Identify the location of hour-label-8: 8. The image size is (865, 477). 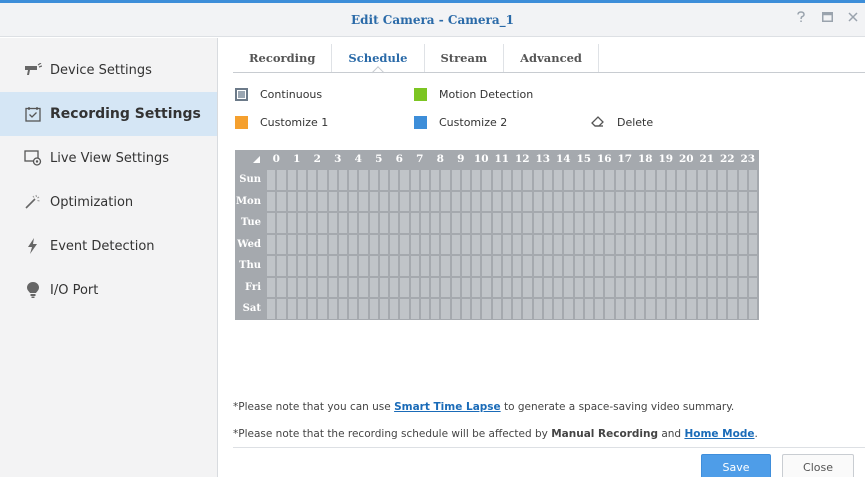
(440, 159).